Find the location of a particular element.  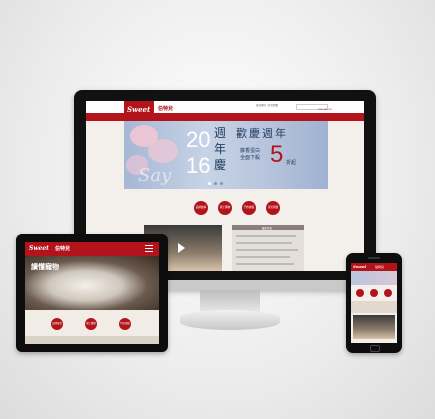

phone-logo: Sweet is located at coordinates (359, 266).